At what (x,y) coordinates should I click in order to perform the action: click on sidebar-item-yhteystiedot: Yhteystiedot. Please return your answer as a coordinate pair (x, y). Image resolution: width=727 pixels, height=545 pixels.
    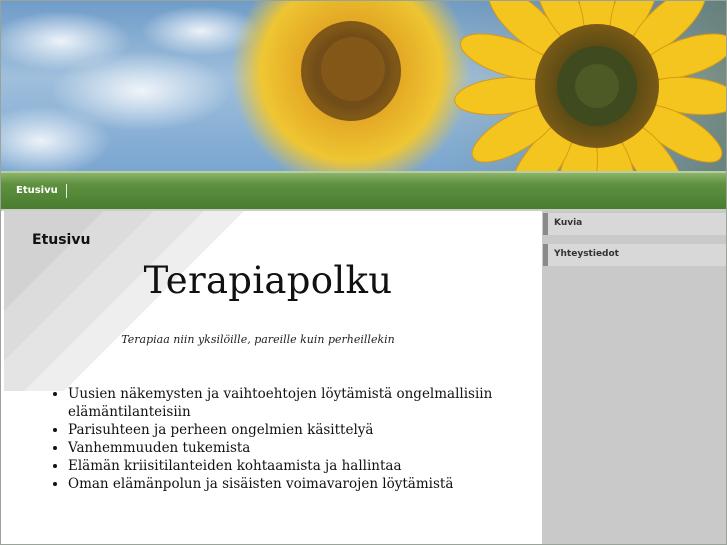
    Looking at the image, I should click on (634, 255).